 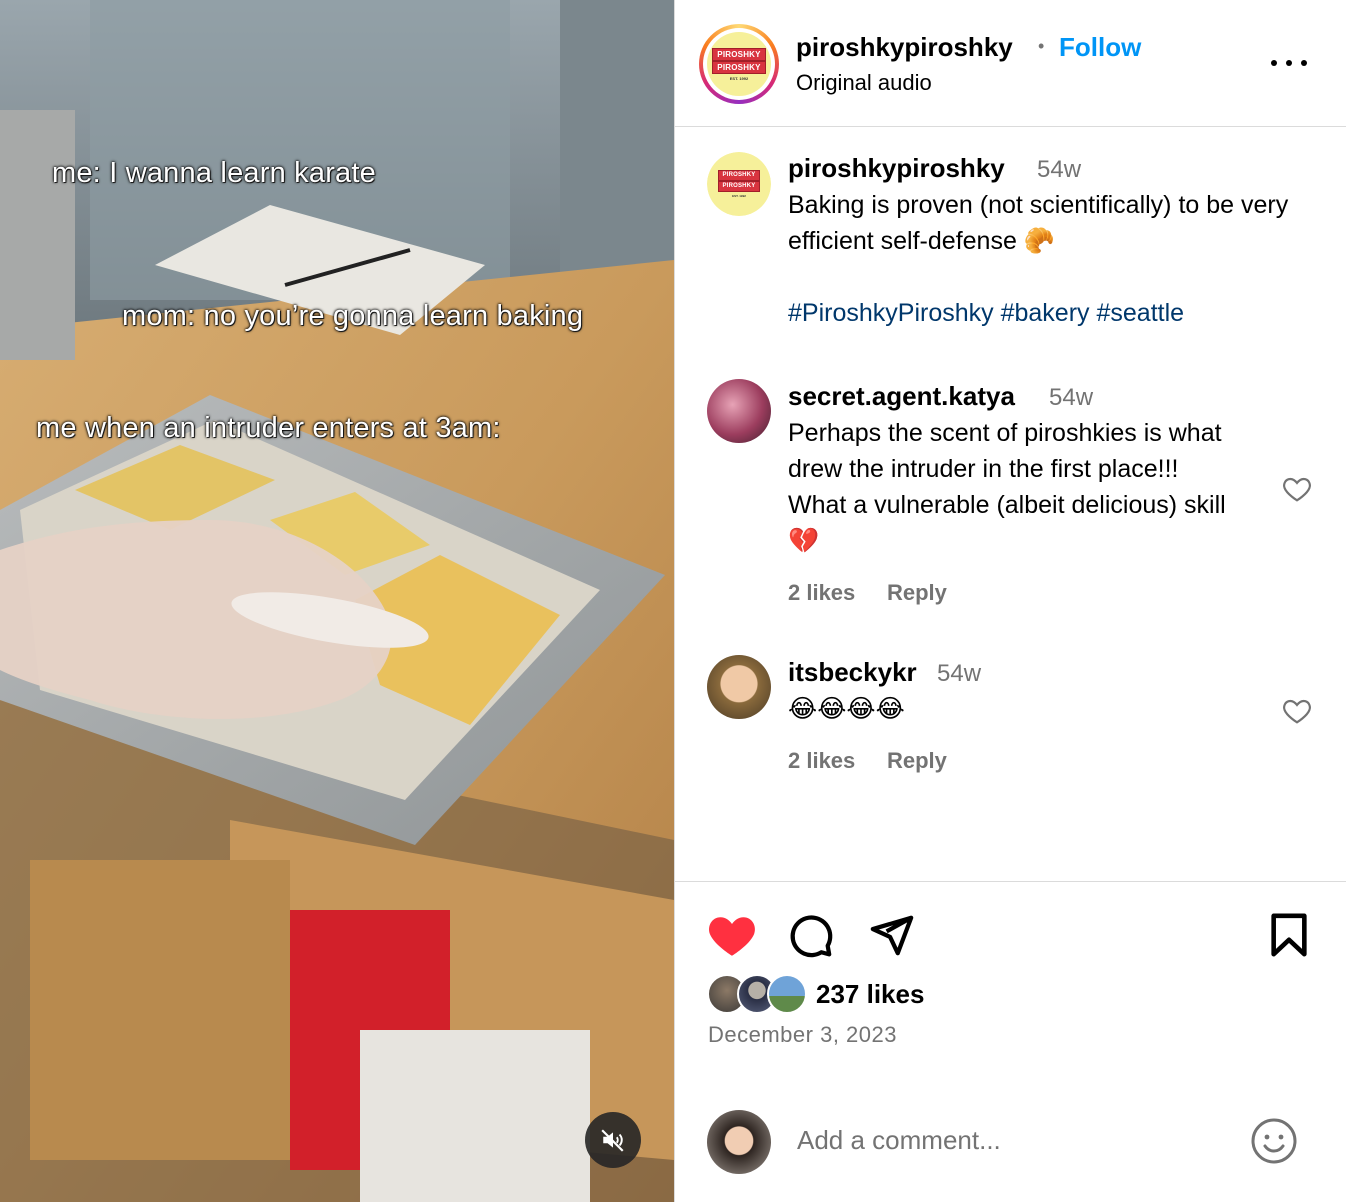 What do you see at coordinates (901, 396) in the screenshot?
I see `comment-username: secret.agent.katya` at bounding box center [901, 396].